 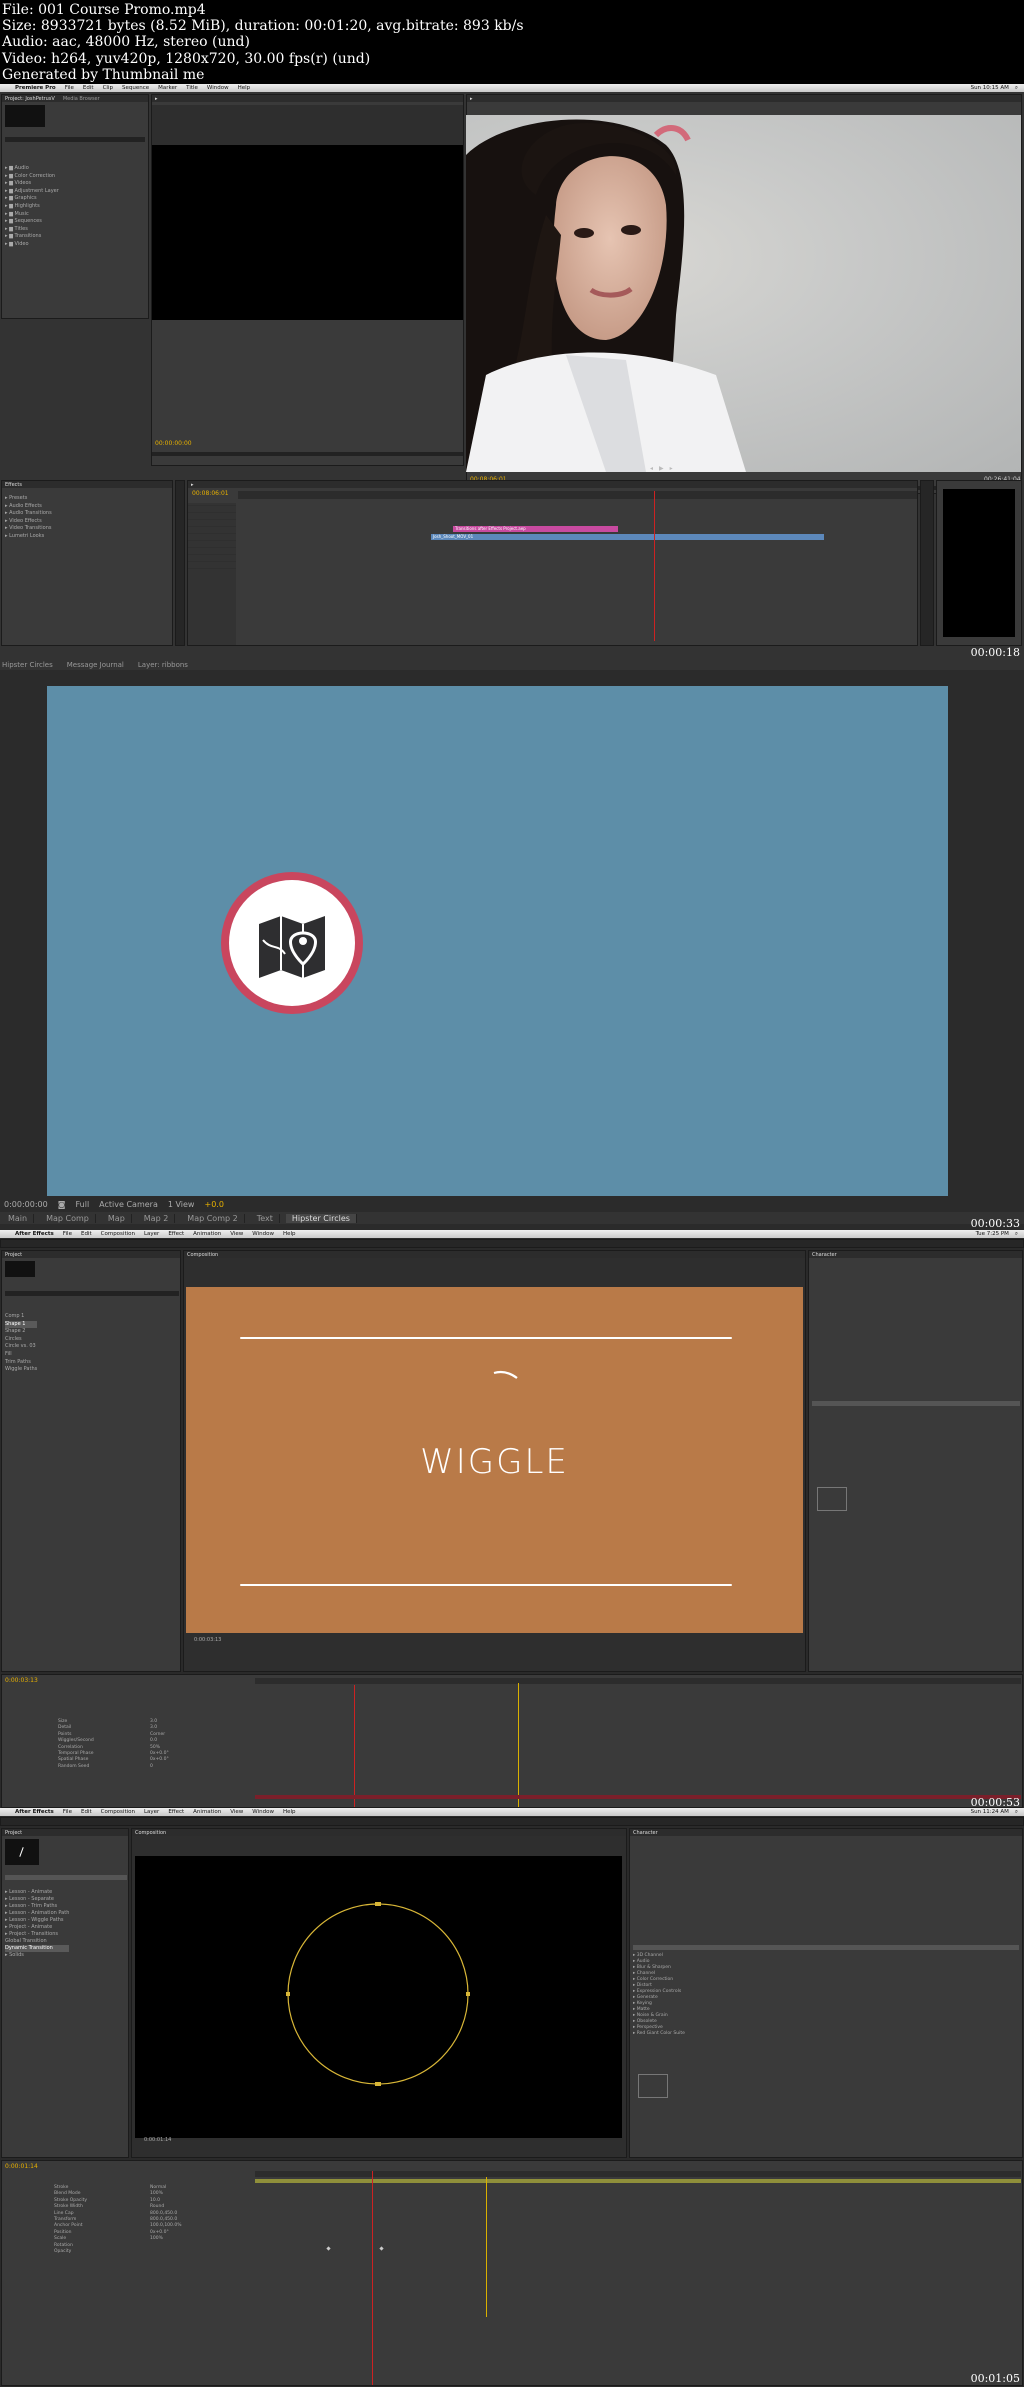 What do you see at coordinates (37, 1955) in the screenshot?
I see `project-item: ▸ Solids` at bounding box center [37, 1955].